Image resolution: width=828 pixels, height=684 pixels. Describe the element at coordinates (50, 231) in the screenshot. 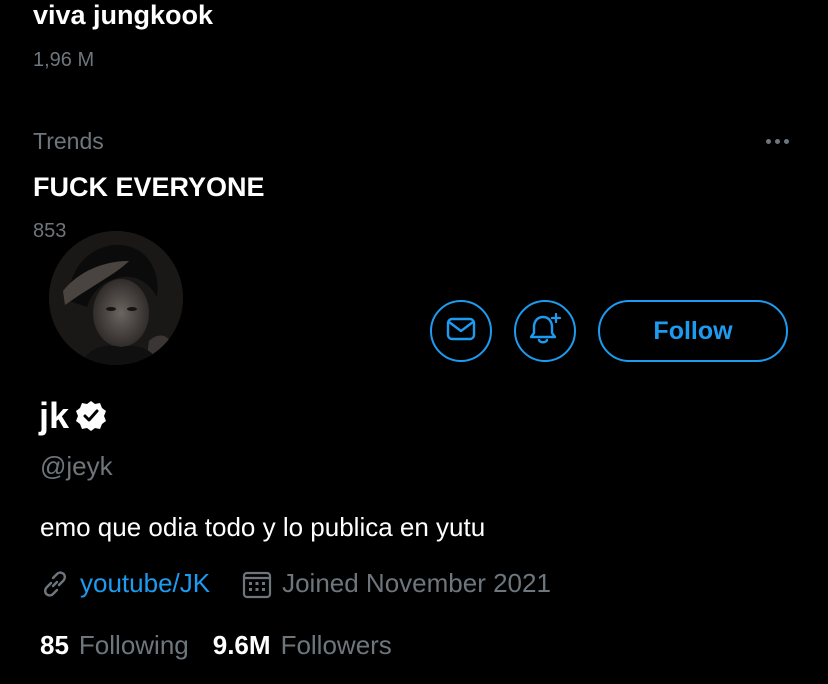

I see `trend-count-2: 853` at that location.